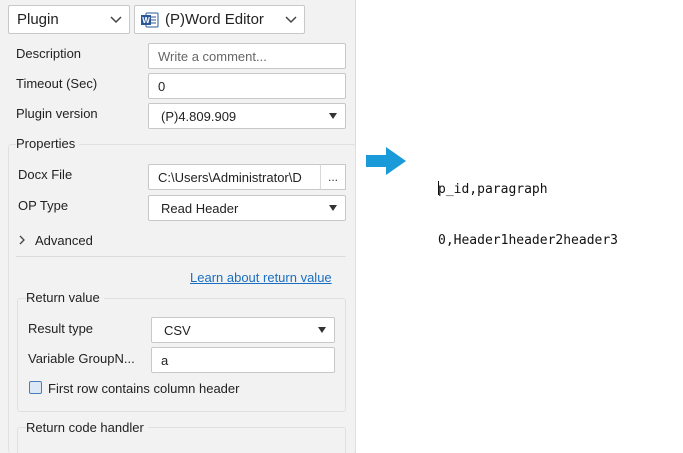  I want to click on plugin-select: Plugin, so click(69, 19).